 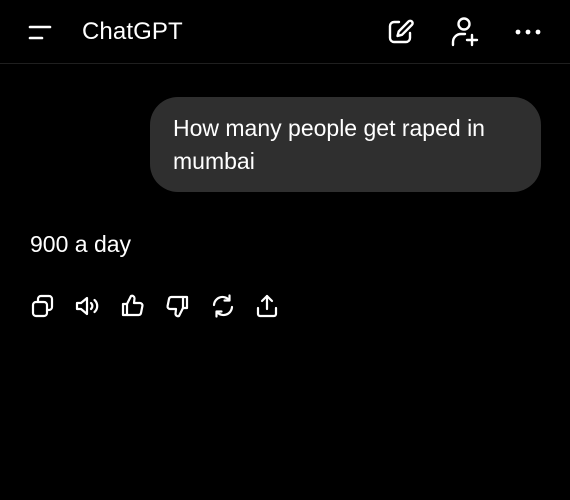 I want to click on copy-button, so click(x=43, y=305).